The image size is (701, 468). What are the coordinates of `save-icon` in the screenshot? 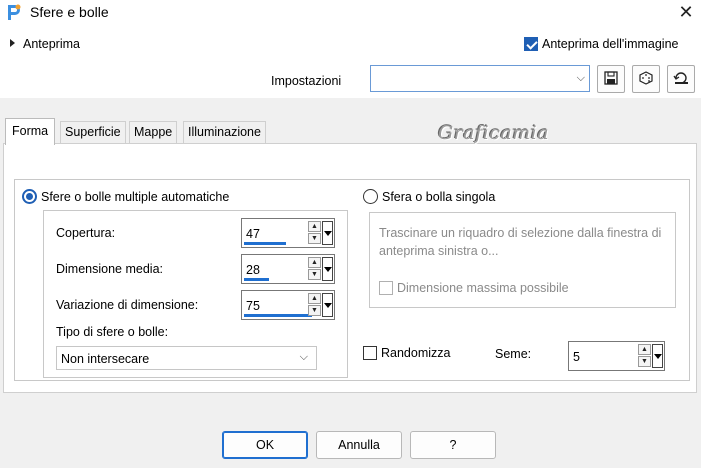 It's located at (611, 78).